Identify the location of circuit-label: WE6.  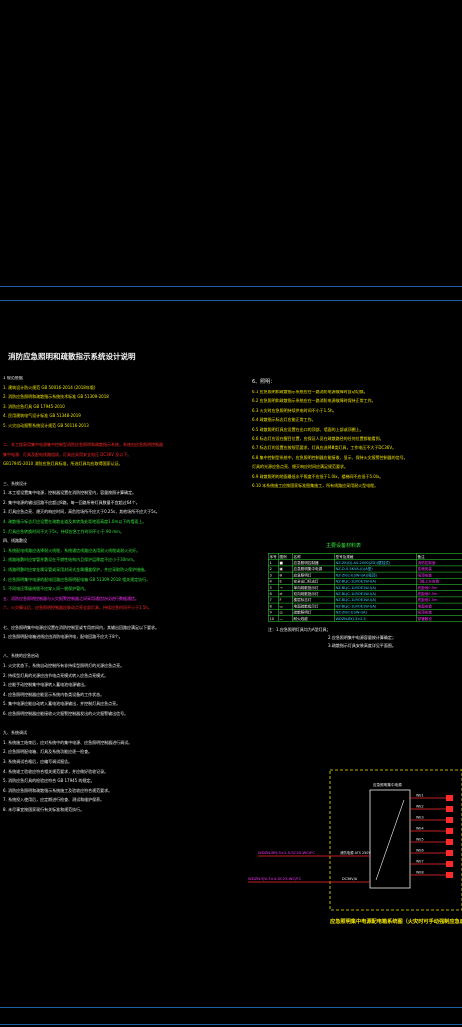
(420, 851).